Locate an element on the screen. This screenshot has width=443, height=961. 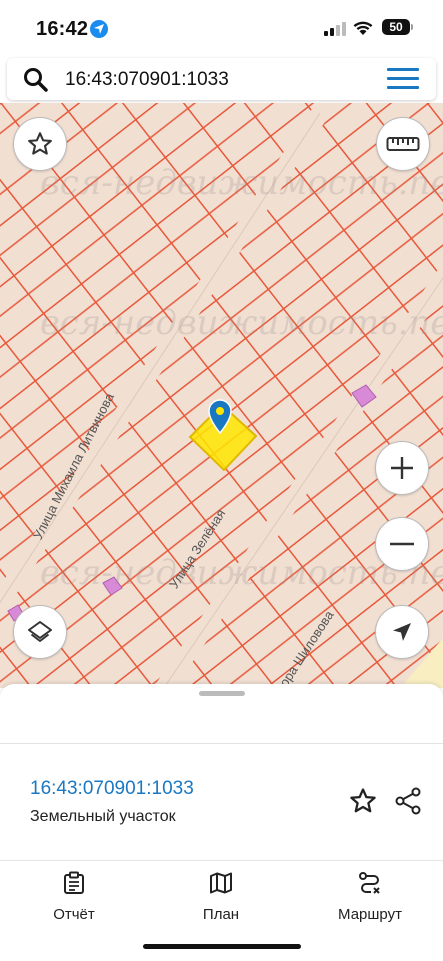
hamburger-menu-icon is located at coordinates (404, 79).